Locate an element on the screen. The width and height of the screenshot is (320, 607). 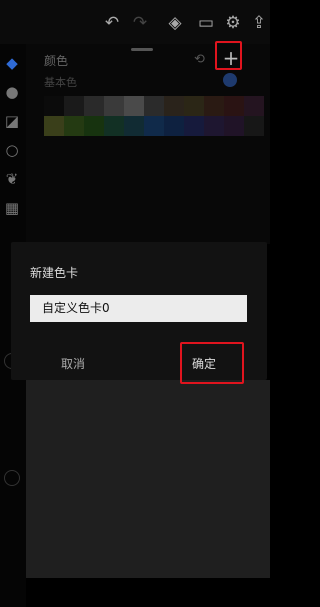
folder-icon: ▭ is located at coordinates (206, 23).